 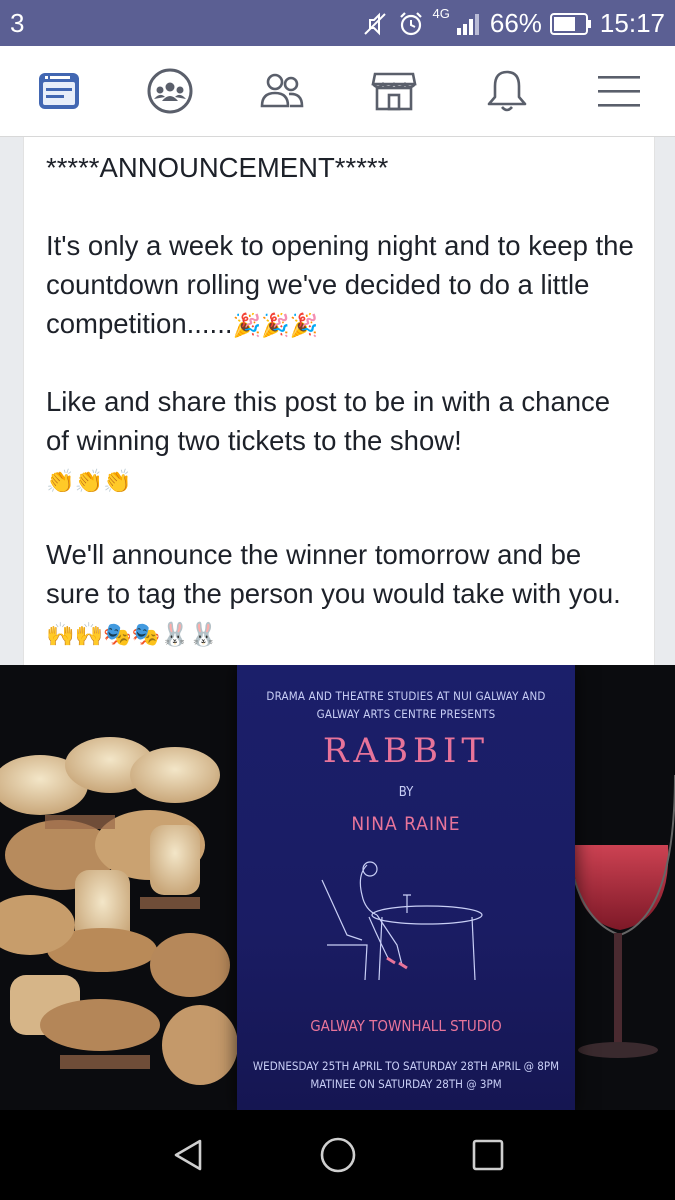 What do you see at coordinates (89, 482) in the screenshot?
I see `clapping-emoji: 👏👏👏` at bounding box center [89, 482].